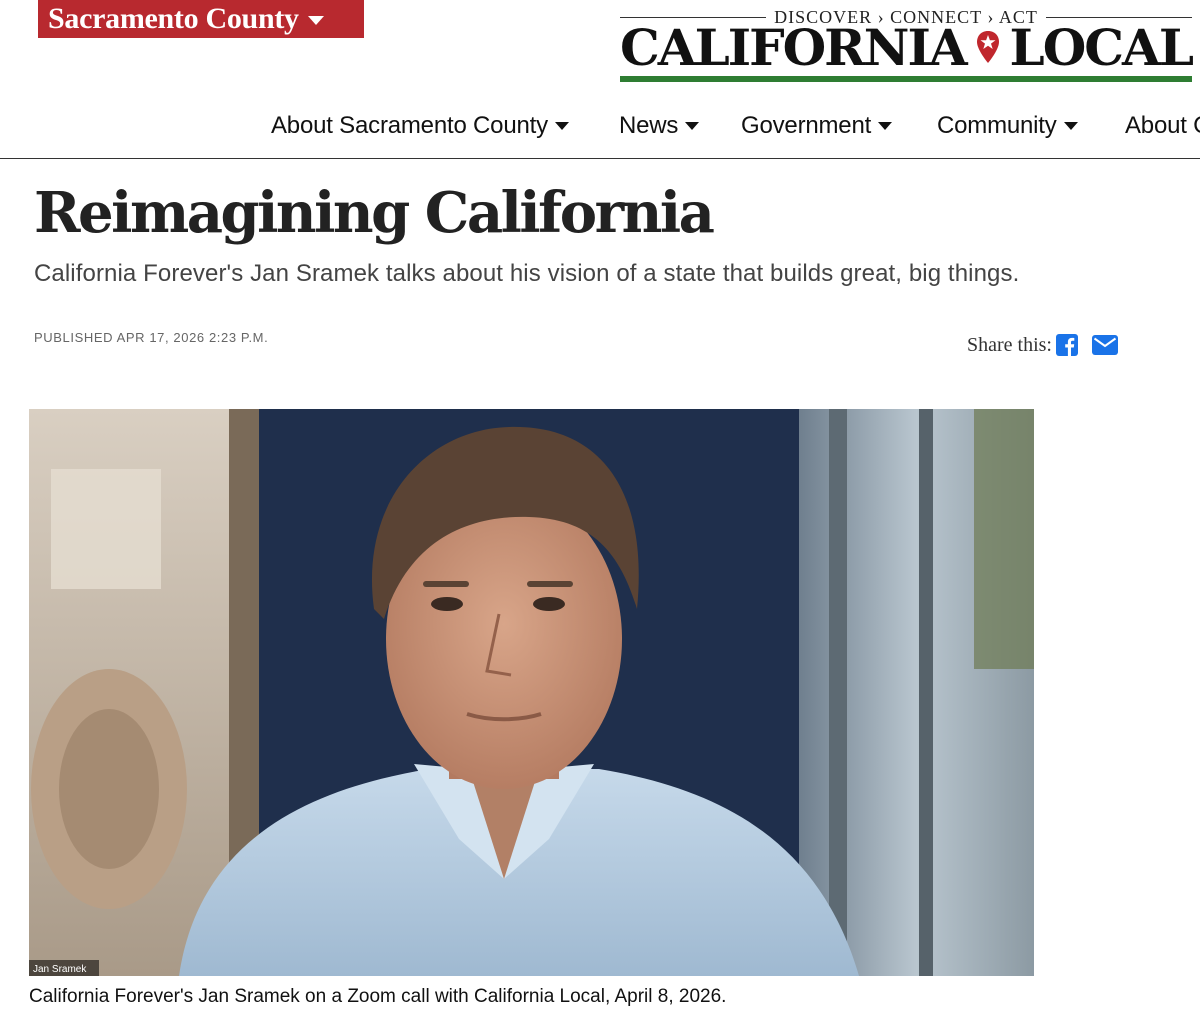 This screenshot has height=1024, width=1200. What do you see at coordinates (409, 125) in the screenshot?
I see `nav-item-label: About Sacramento County` at bounding box center [409, 125].